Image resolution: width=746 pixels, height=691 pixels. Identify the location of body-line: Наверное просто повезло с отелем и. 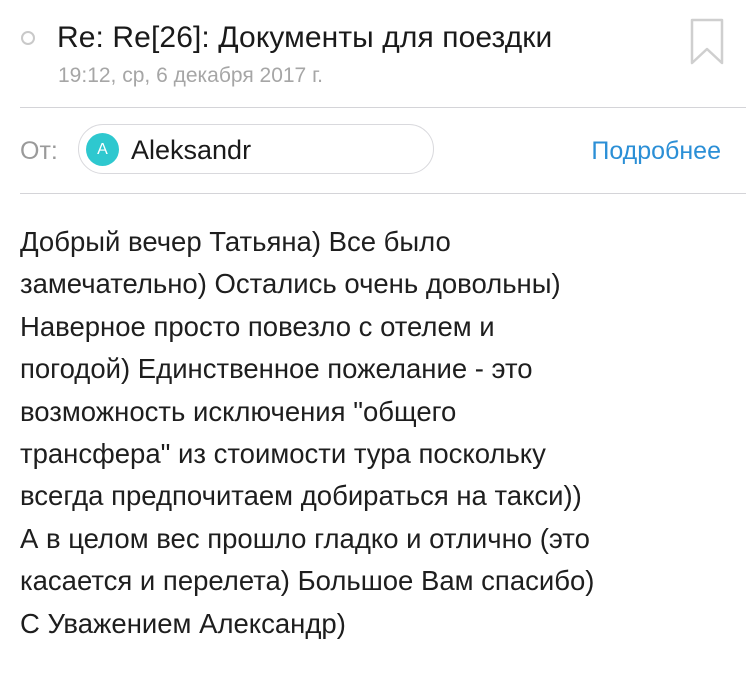
(257, 326).